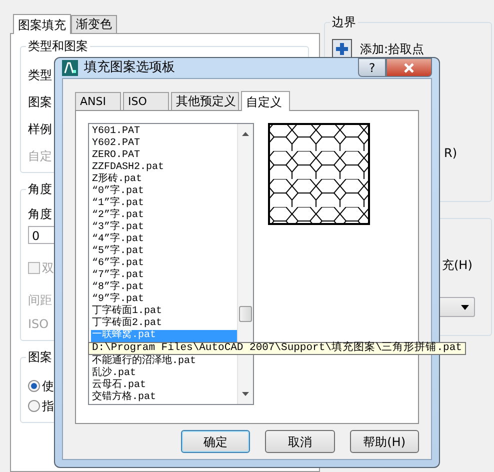  What do you see at coordinates (164, 324) in the screenshot?
I see `list-item: 丁字砖面2.pat` at bounding box center [164, 324].